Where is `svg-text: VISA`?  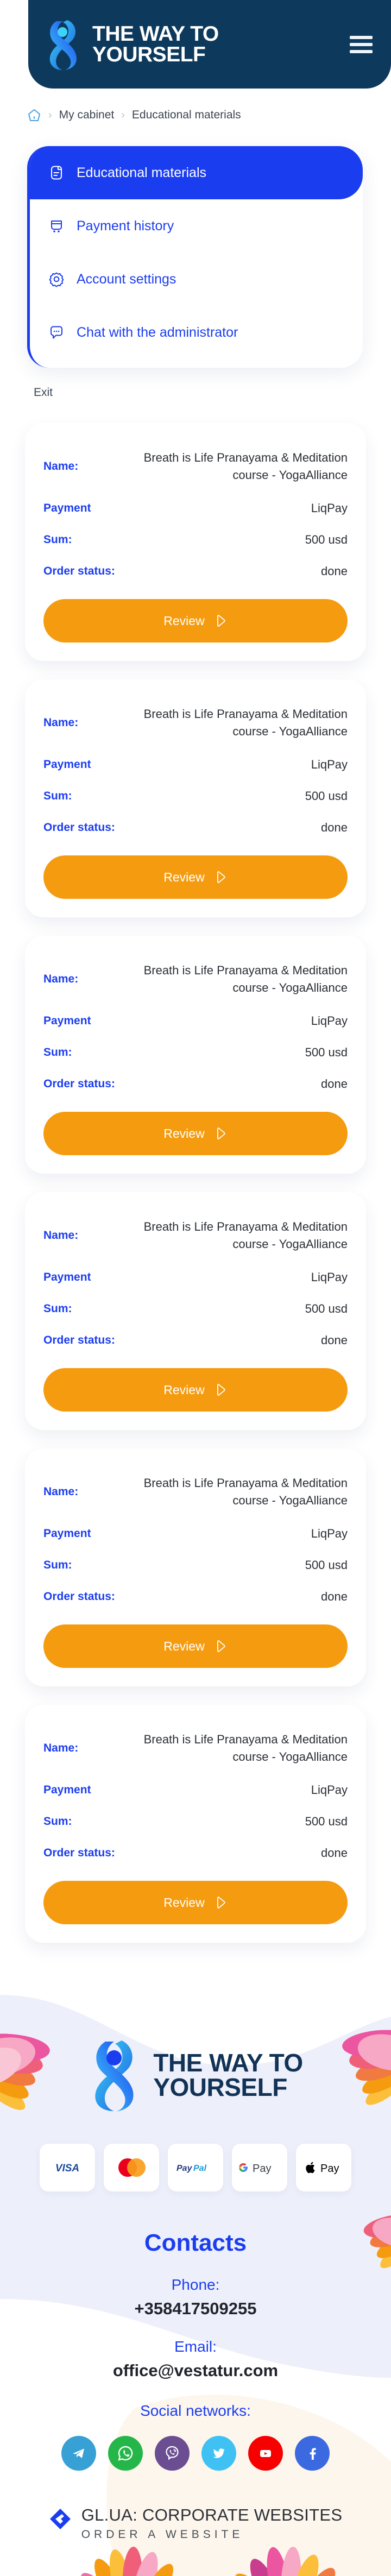
svg-text: VISA is located at coordinates (67, 2168).